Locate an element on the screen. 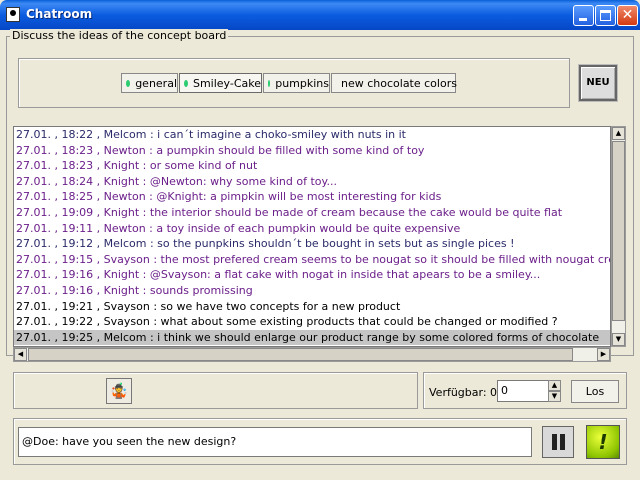 The height and width of the screenshot is (480, 640). spinner-down-arrow-icon: ▼ is located at coordinates (554, 396).